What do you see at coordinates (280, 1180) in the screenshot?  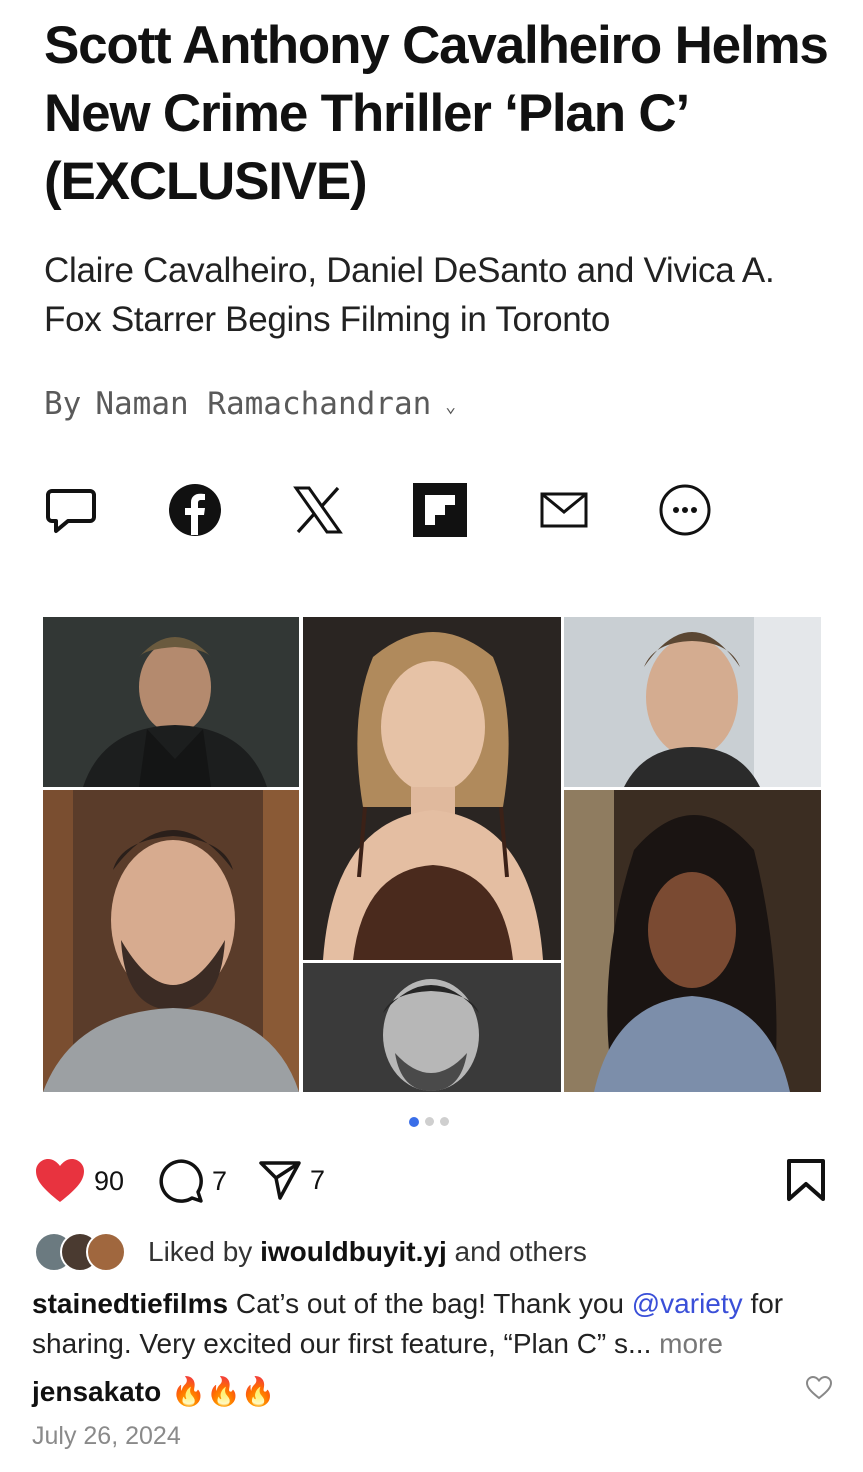 I see `send-icon` at bounding box center [280, 1180].